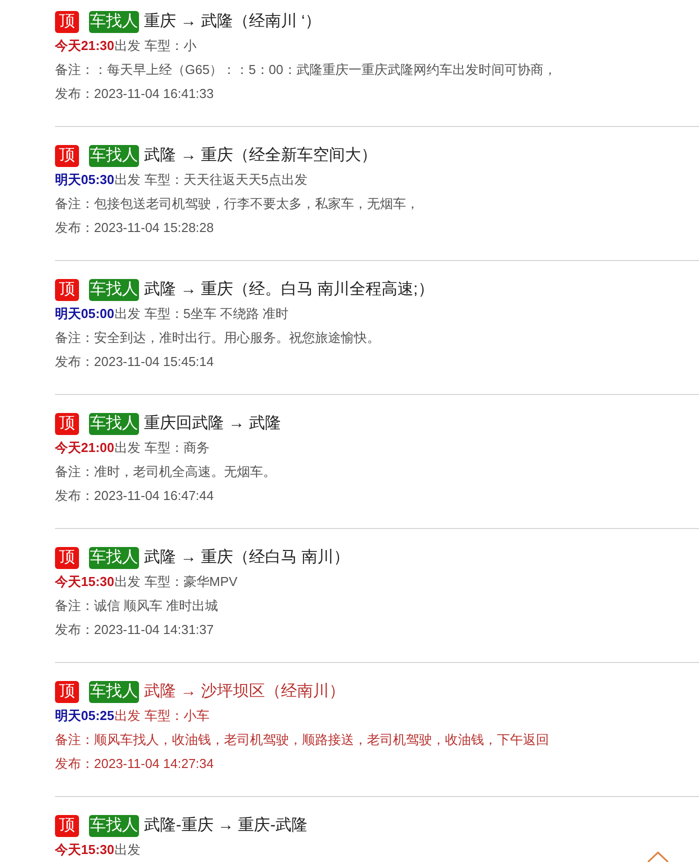  What do you see at coordinates (302, 740) in the screenshot?
I see `remark-text: 备注：顺风车找人，收油钱，老司机驾驶，顺路接送，老司机驾驶，收油钱，下午返回` at bounding box center [302, 740].